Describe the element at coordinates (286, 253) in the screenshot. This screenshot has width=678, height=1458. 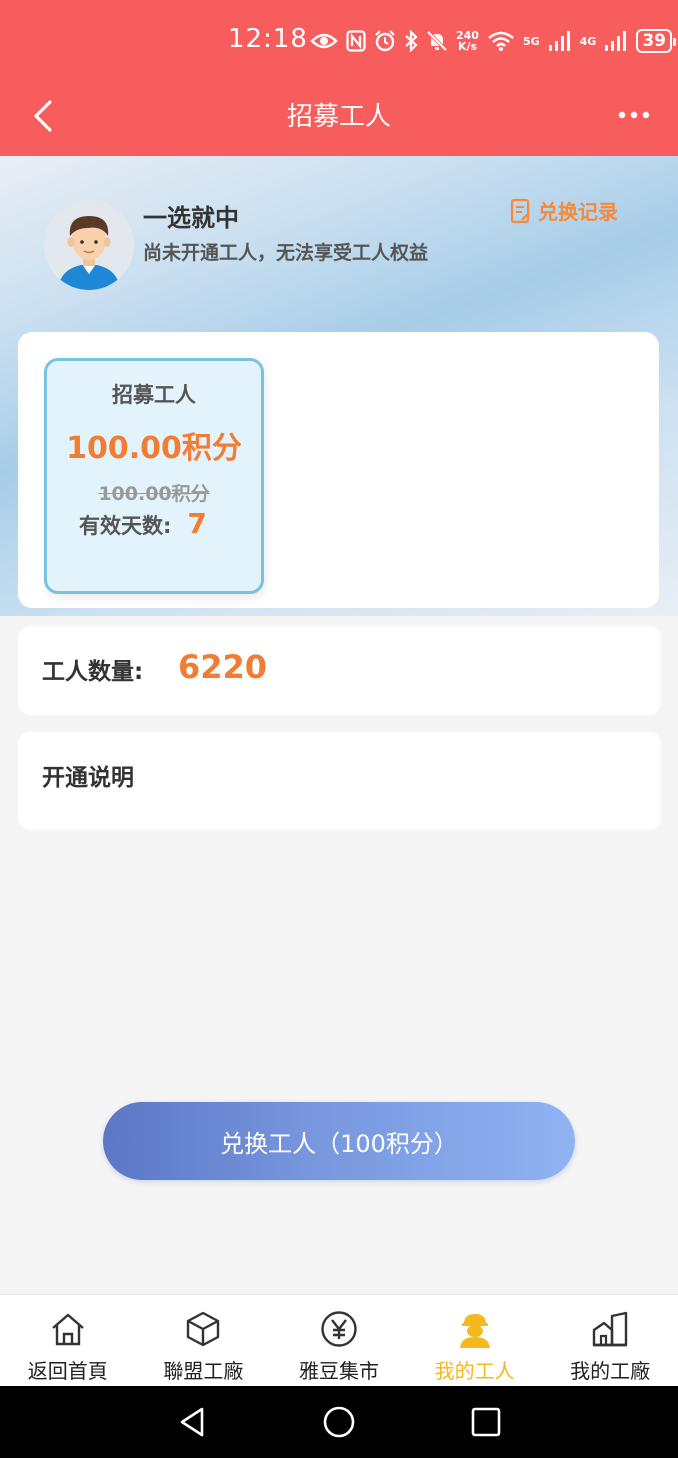
I see `user-status-text: 尚未开通工人，无法享受工人权益` at that location.